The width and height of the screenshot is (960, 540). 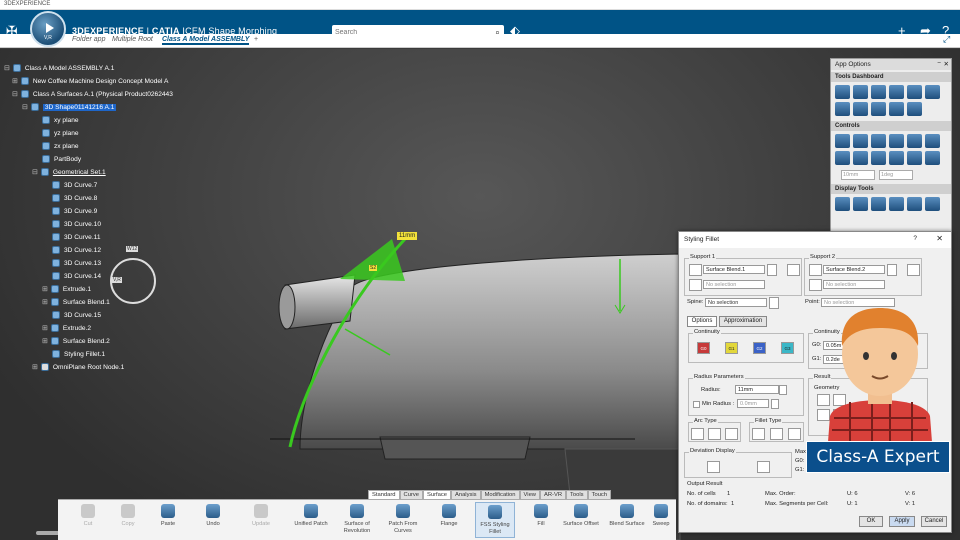 What do you see at coordinates (133, 275) in the screenshot?
I see `robot-compass: W12 V,R` at bounding box center [133, 275].